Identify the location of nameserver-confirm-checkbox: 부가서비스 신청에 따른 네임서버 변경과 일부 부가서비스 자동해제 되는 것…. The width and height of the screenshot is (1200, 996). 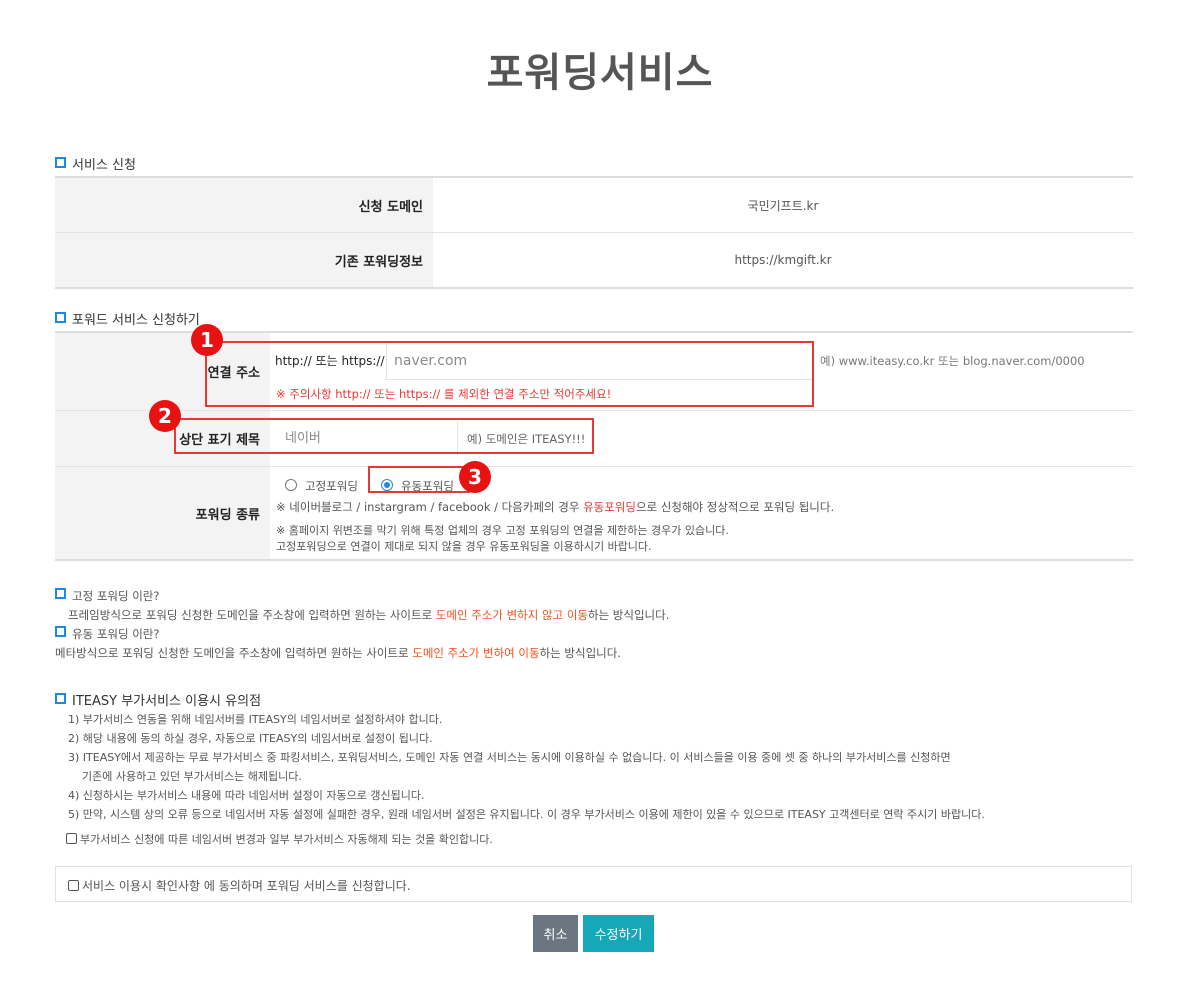
(279, 839).